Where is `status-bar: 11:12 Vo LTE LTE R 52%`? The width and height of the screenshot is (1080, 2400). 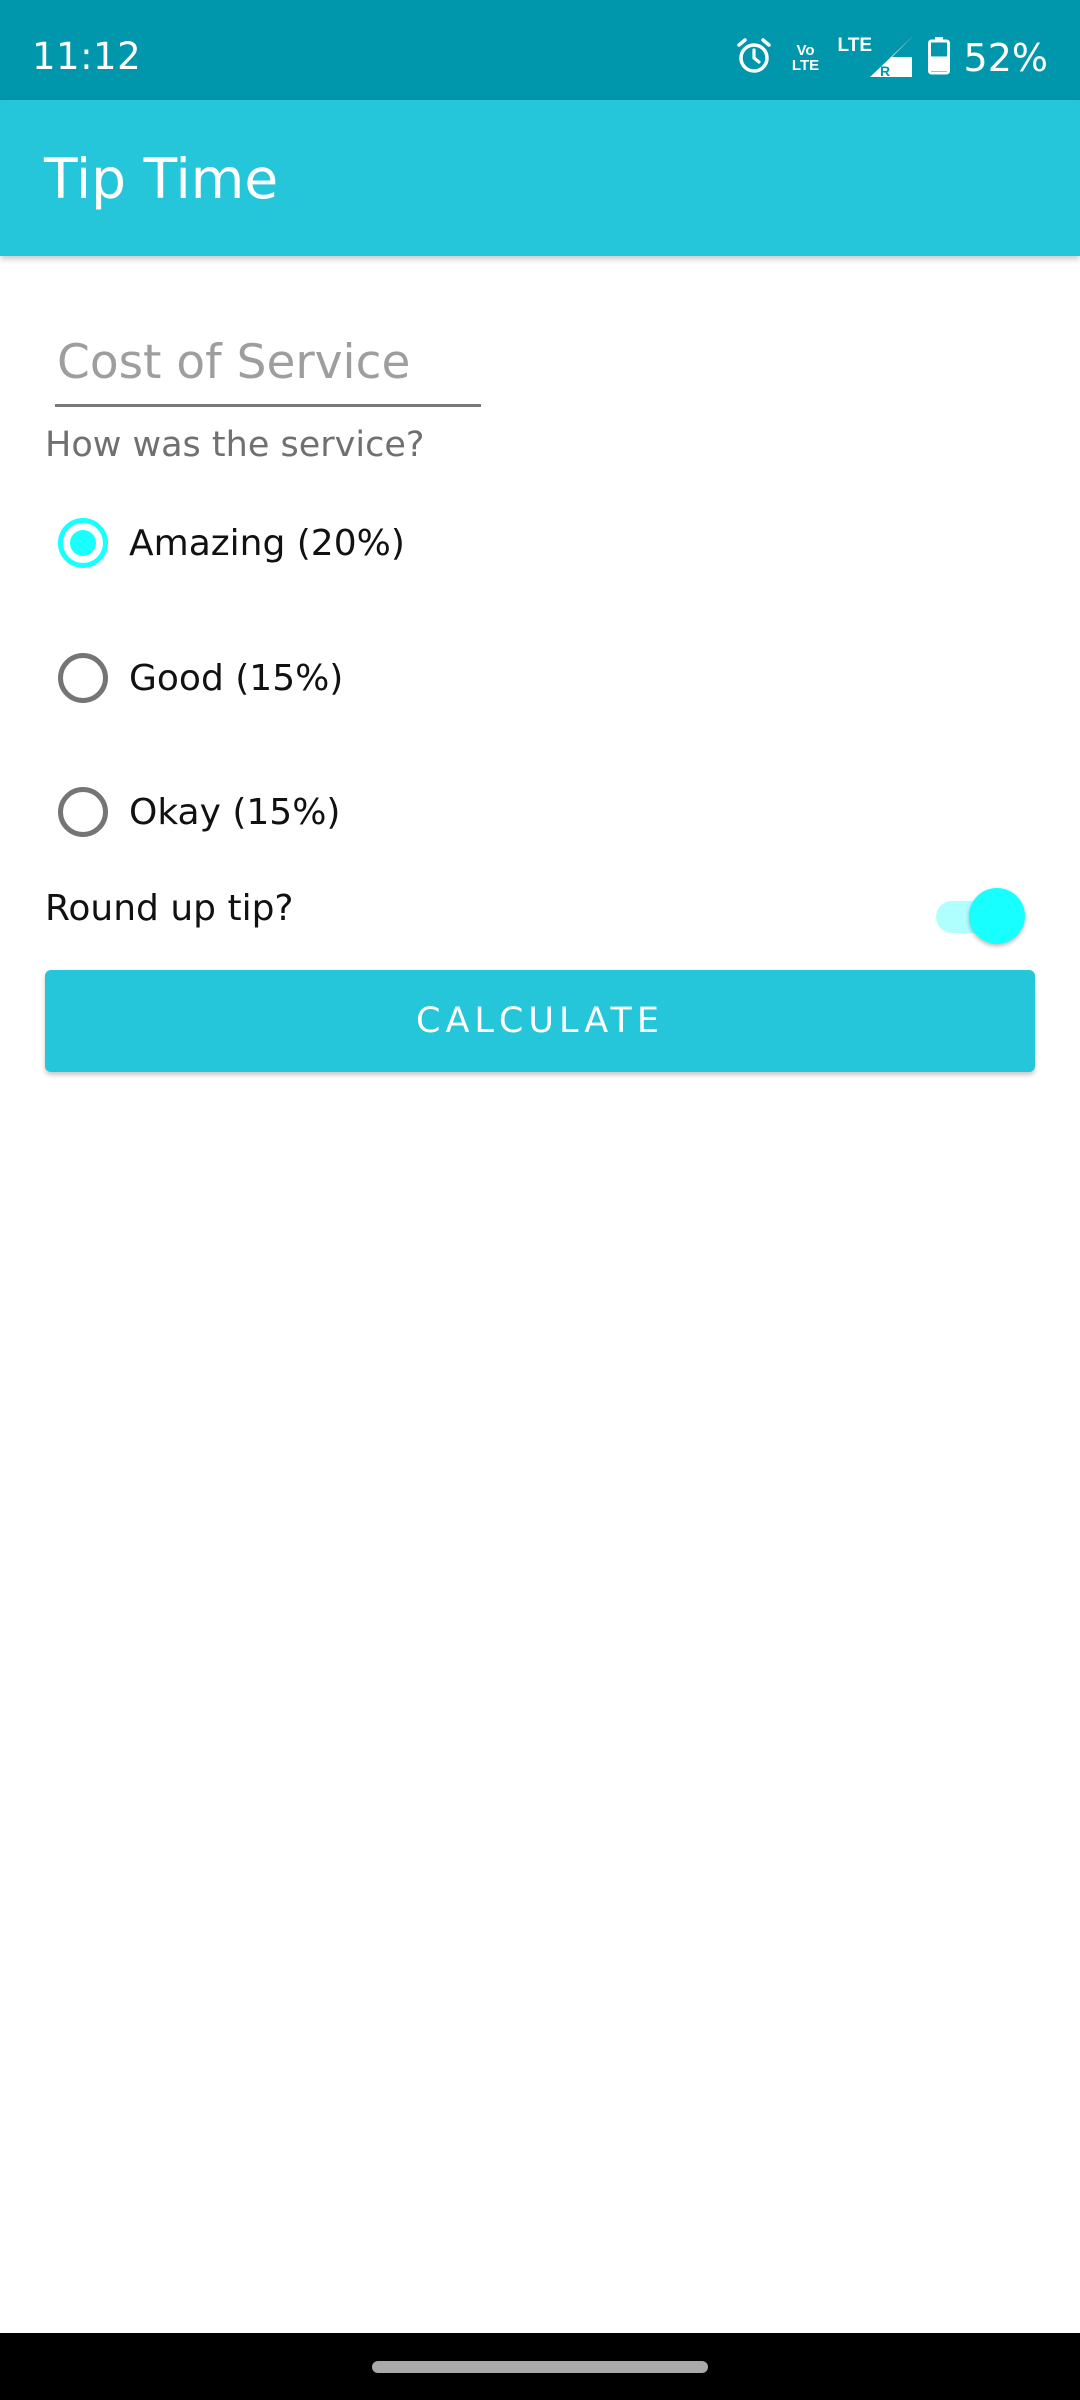 status-bar: 11:12 Vo LTE LTE R 52% is located at coordinates (540, 50).